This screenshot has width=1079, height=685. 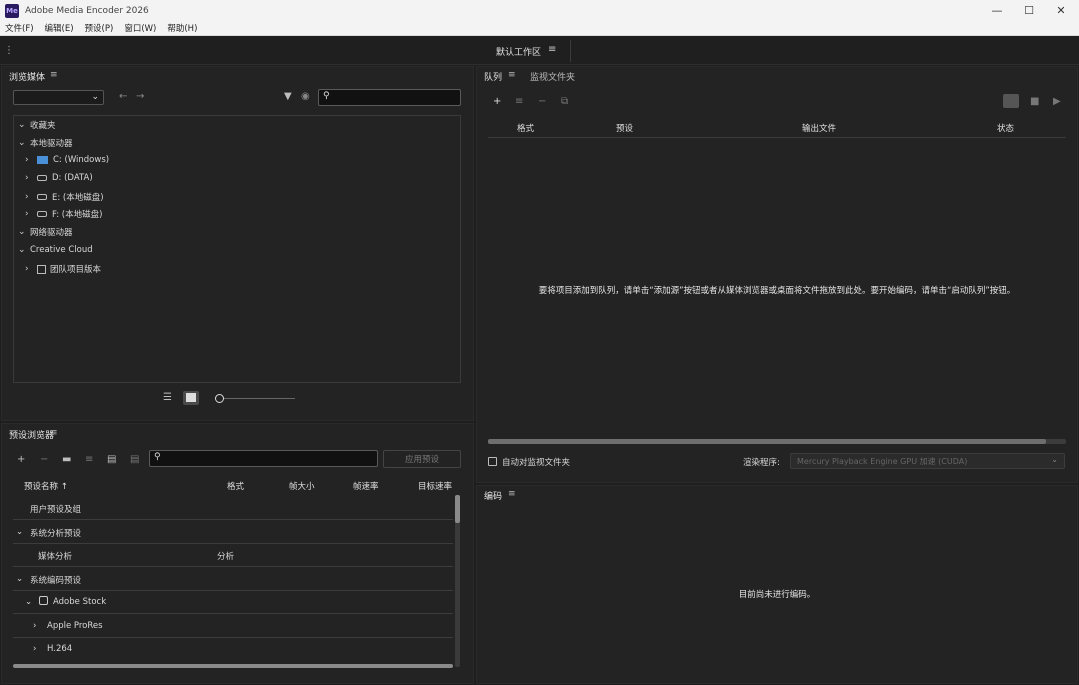 What do you see at coordinates (9, 50) in the screenshot?
I see `grip-icon: ⋮` at bounding box center [9, 50].